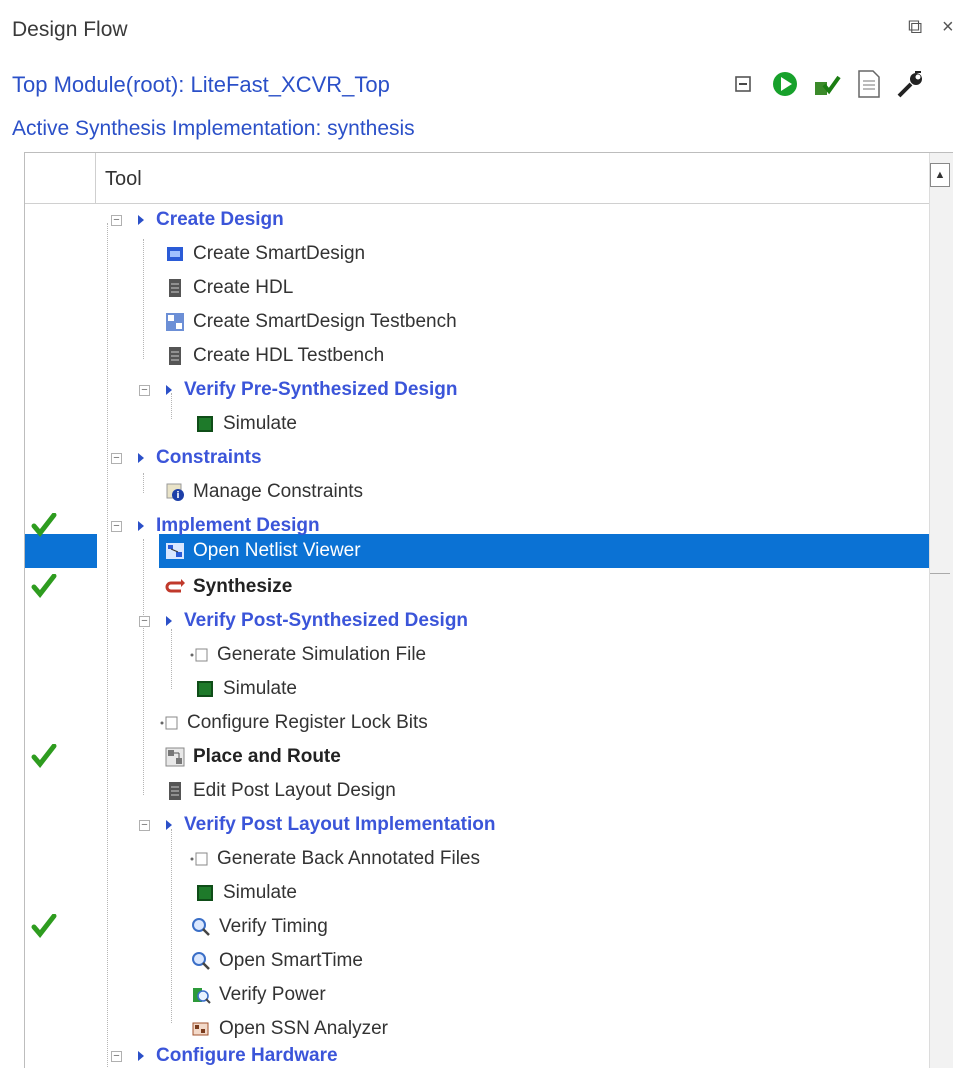 Image resolution: width=977 pixels, height=1068 pixels. I want to click on tool-options-icon, so click(911, 84).